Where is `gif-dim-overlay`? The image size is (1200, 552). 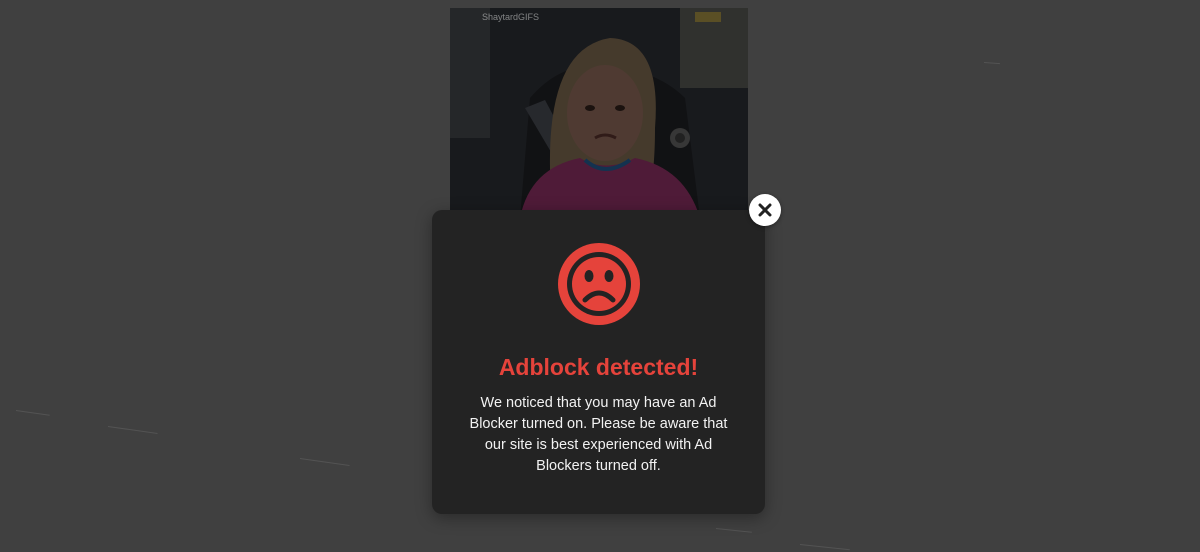 gif-dim-overlay is located at coordinates (599, 113).